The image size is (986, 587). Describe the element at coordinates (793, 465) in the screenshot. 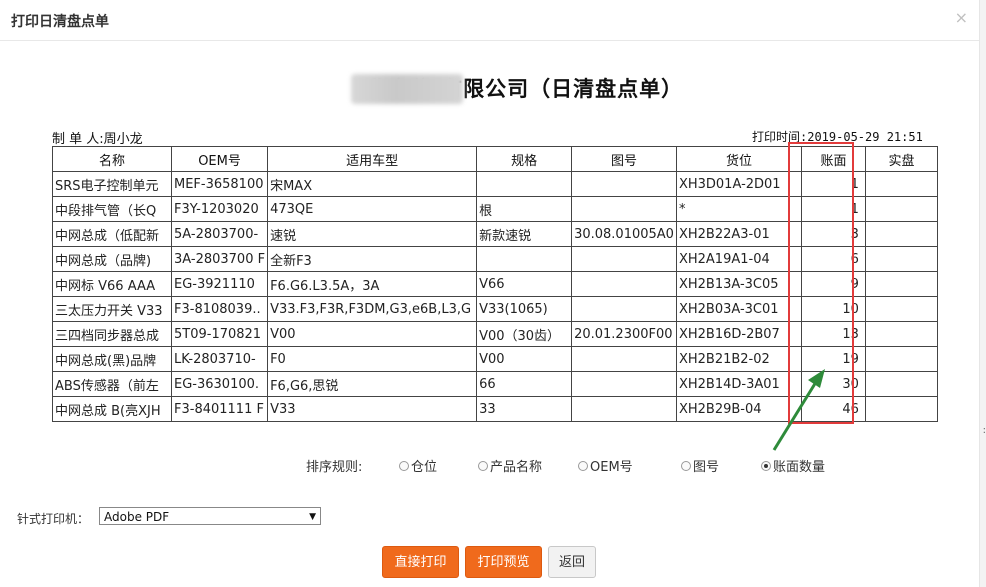

I see `sort-option-book-qty: 账面数量` at that location.